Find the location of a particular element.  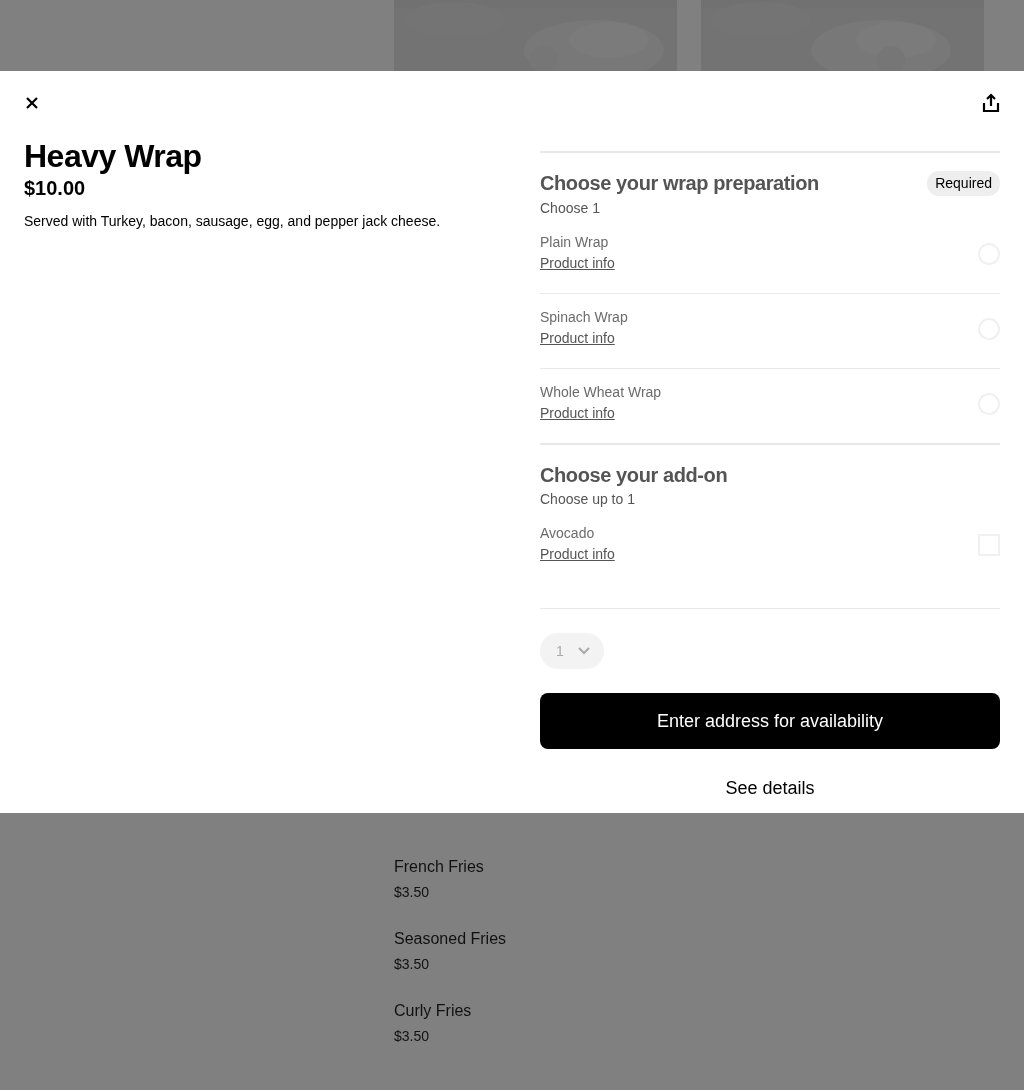

group-subtitle: Choose 1 is located at coordinates (570, 208).